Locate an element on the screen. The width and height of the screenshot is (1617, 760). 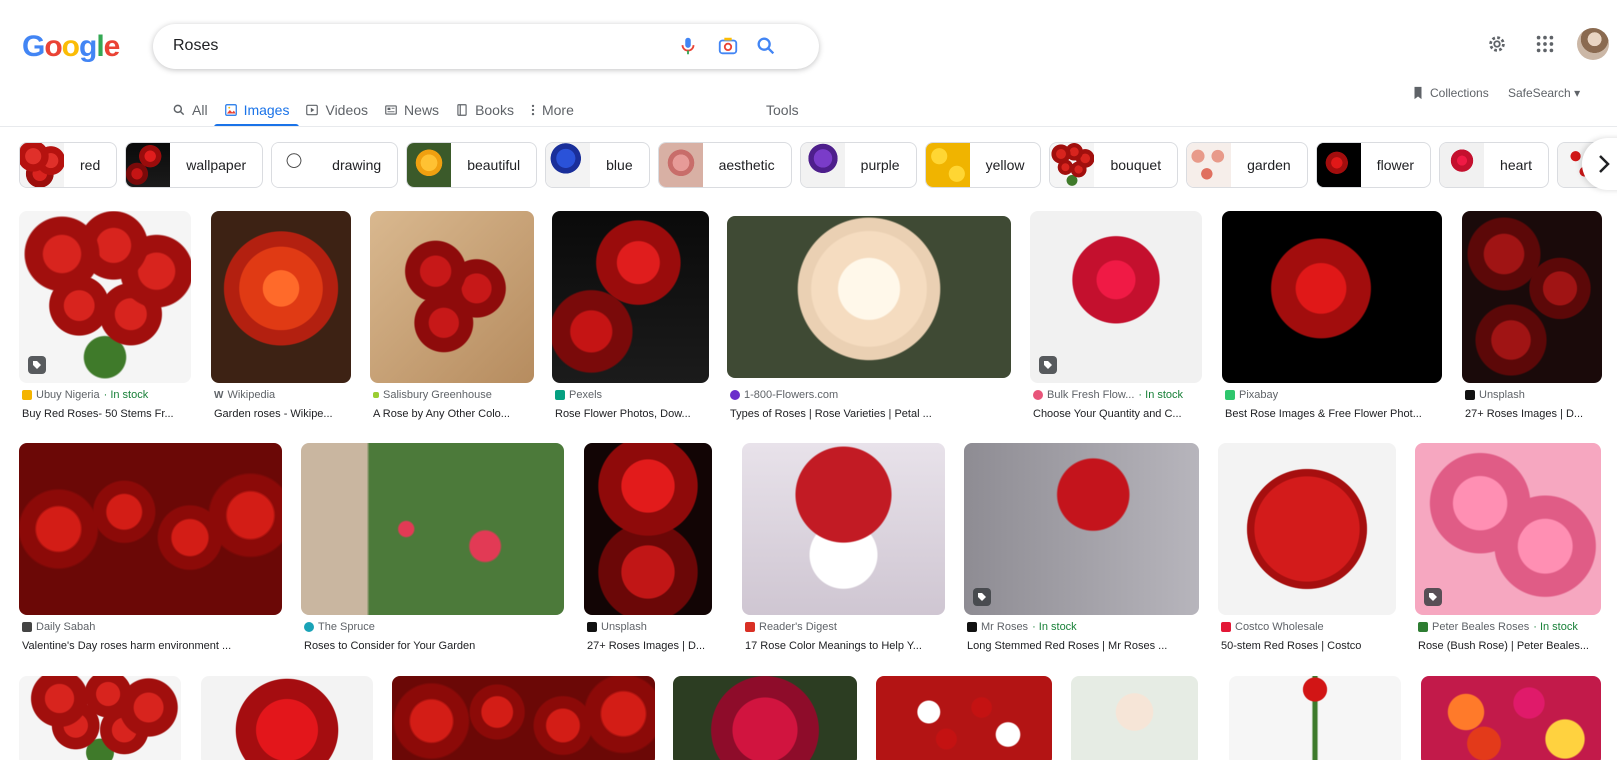
chip-label: flower is located at coordinates (1395, 165).